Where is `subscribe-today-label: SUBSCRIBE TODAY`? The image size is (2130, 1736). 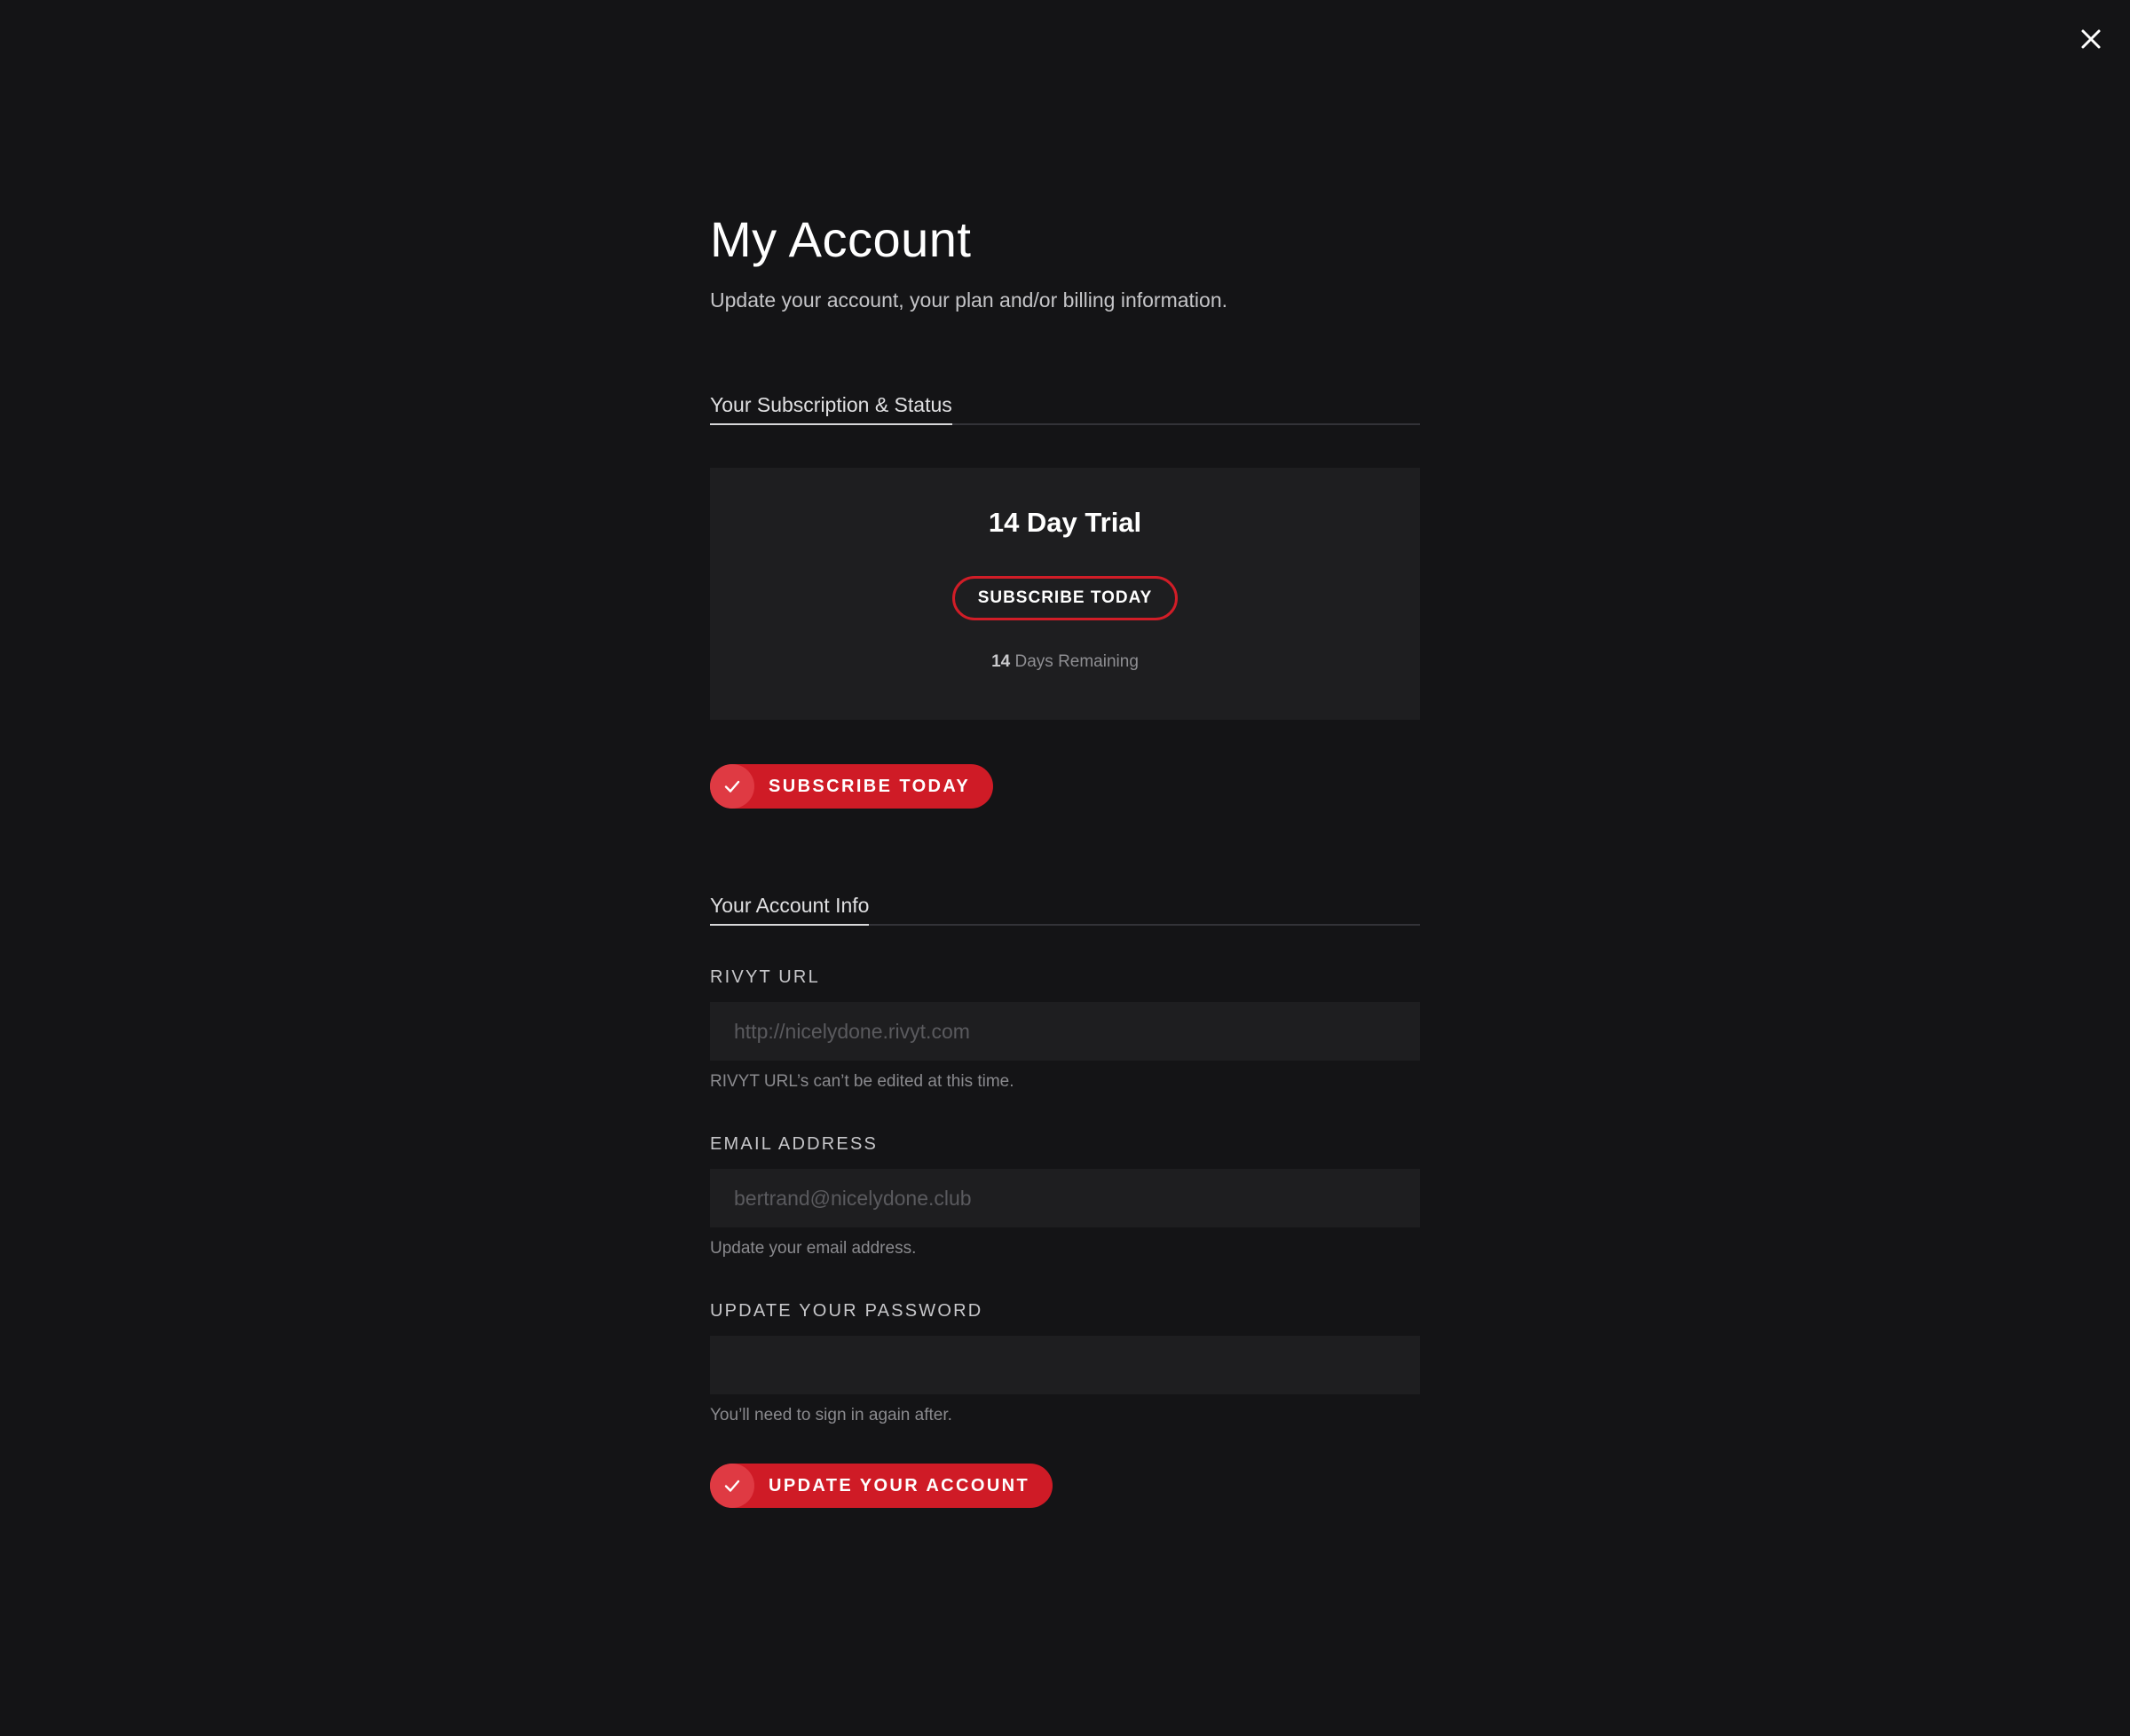
subscribe-today-label: SUBSCRIBE TODAY is located at coordinates (870, 786).